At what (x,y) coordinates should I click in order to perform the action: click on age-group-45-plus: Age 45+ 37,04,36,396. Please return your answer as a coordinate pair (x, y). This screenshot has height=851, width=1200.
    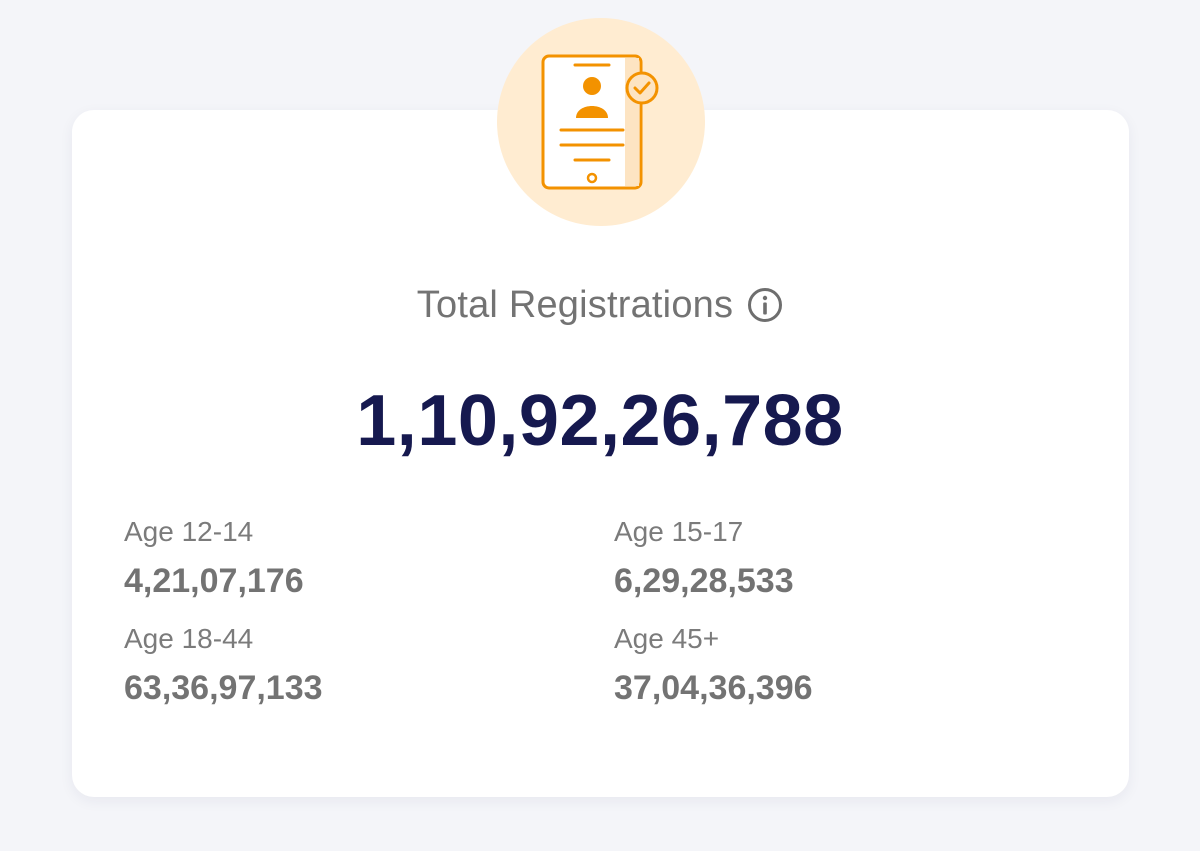
    Looking at the image, I should click on (824, 665).